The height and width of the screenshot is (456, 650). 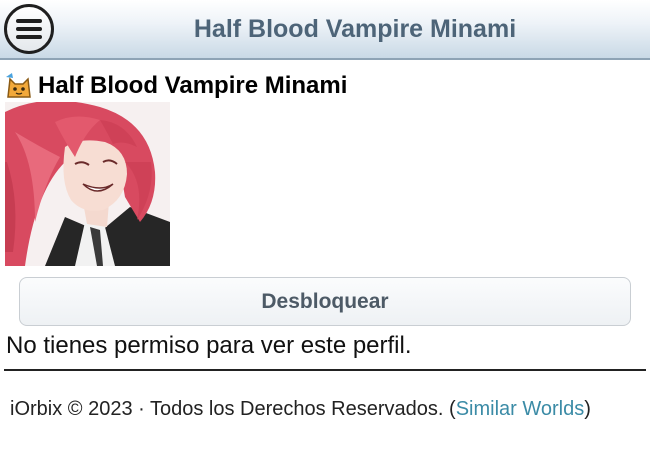 I want to click on profile-avatar, so click(x=87, y=184).